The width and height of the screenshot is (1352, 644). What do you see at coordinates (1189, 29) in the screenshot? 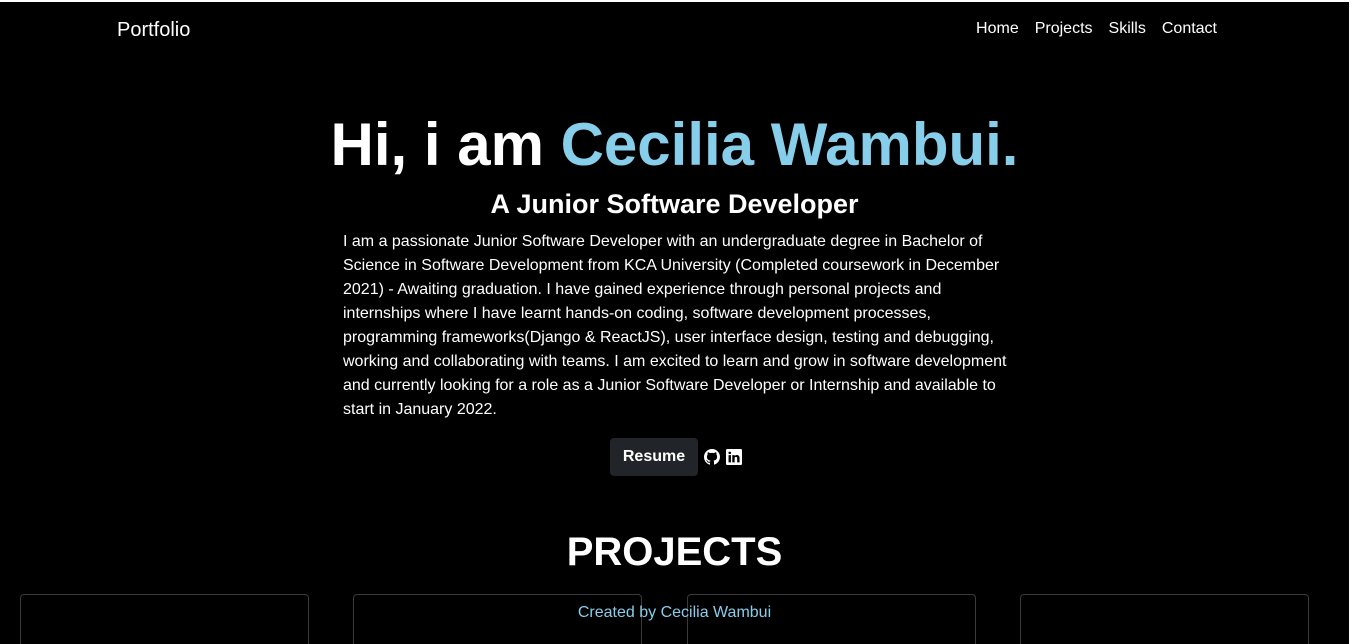
I see `nav-link-contact: Contact` at bounding box center [1189, 29].